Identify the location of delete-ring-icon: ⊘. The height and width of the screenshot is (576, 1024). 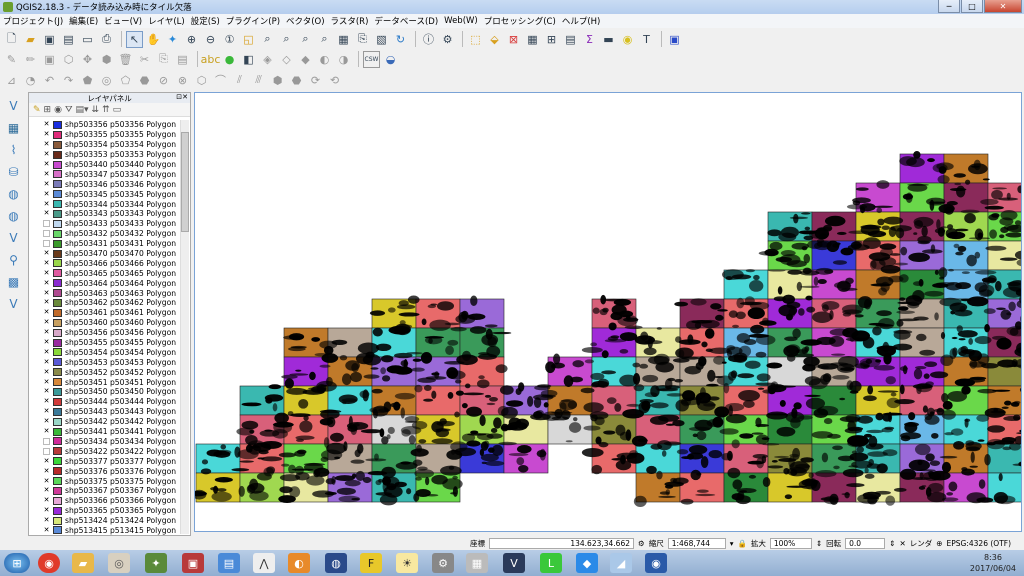
(163, 80).